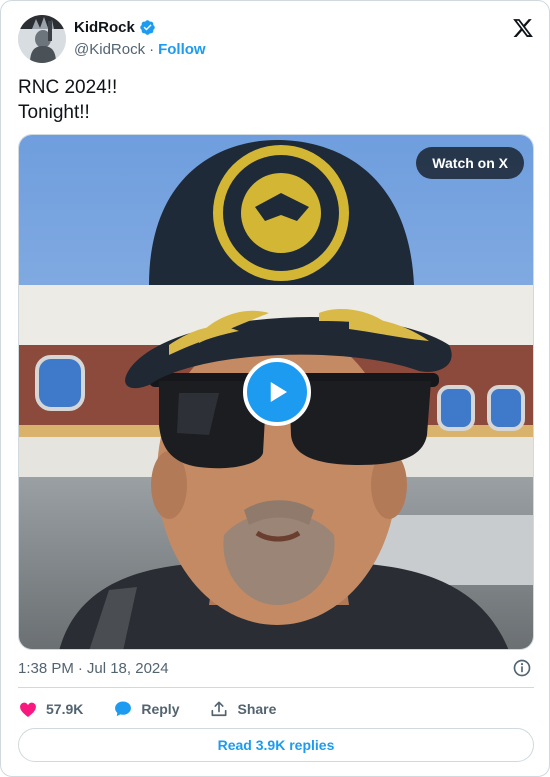 This screenshot has height=777, width=550. I want to click on follow-link: Follow, so click(182, 49).